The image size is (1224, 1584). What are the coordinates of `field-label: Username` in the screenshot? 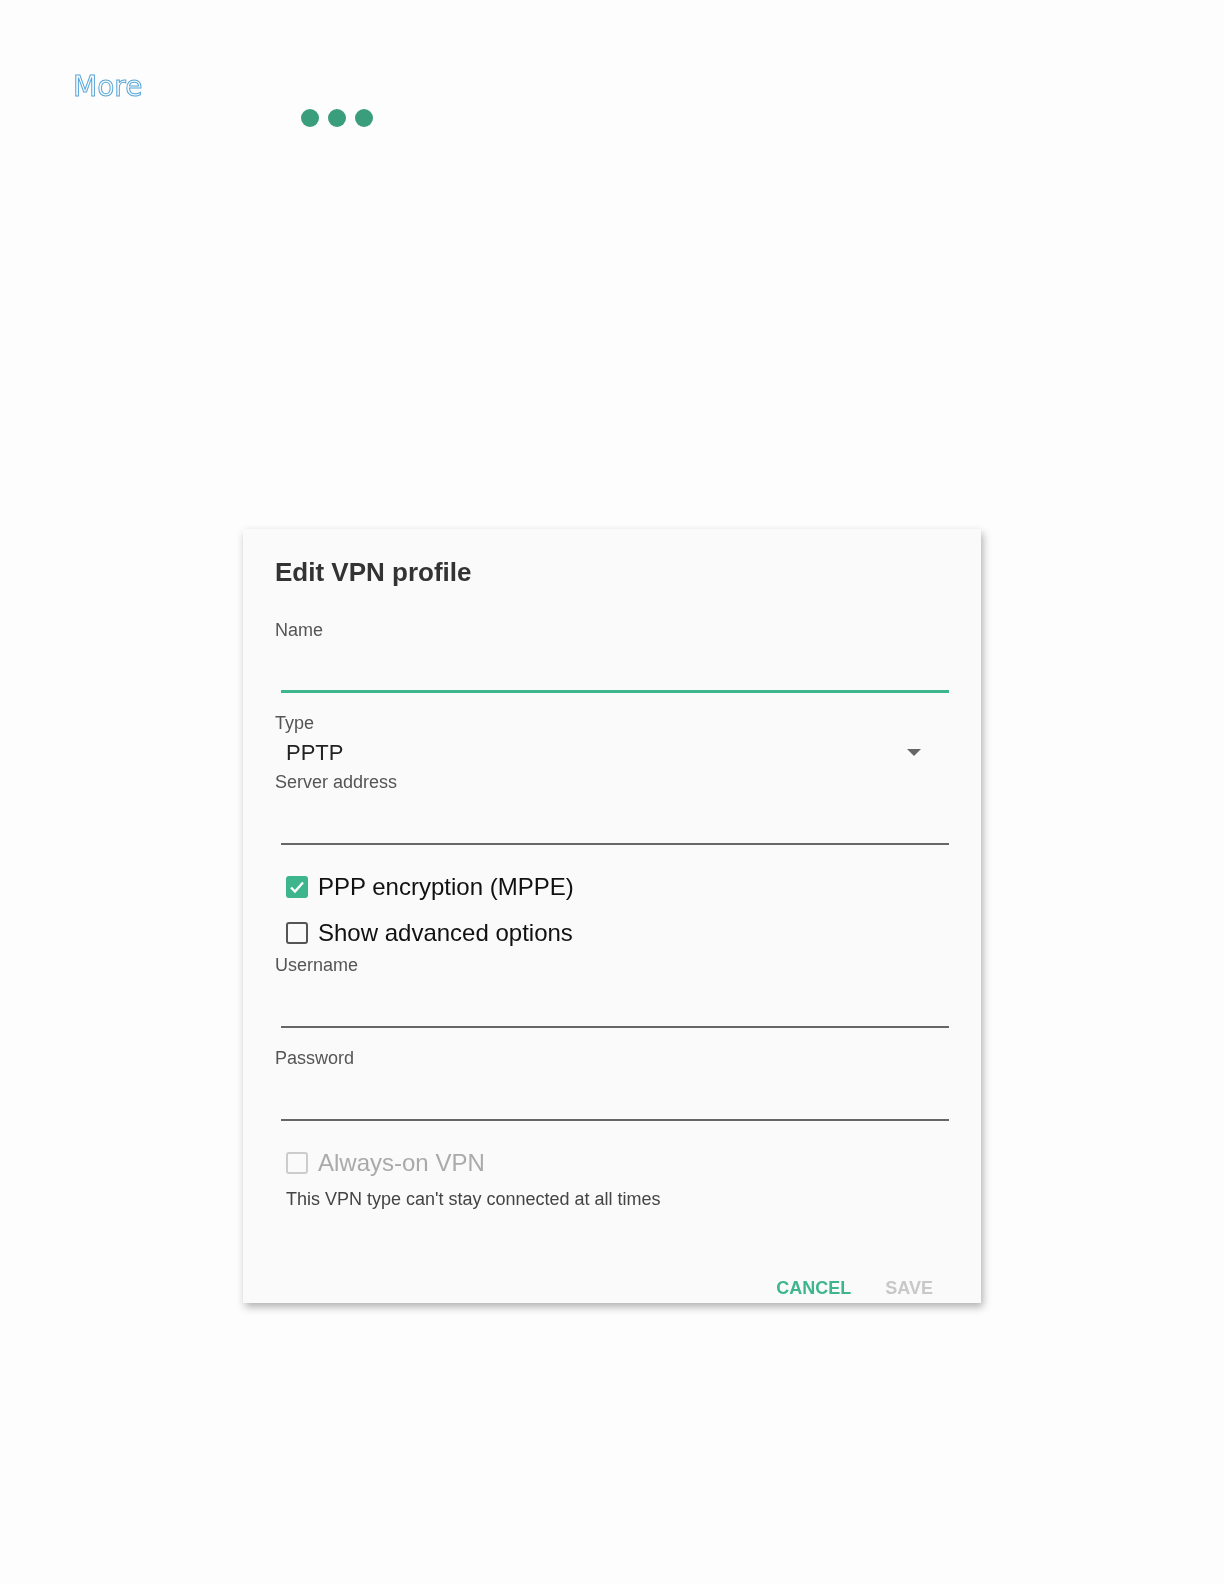 It's located at (317, 965).